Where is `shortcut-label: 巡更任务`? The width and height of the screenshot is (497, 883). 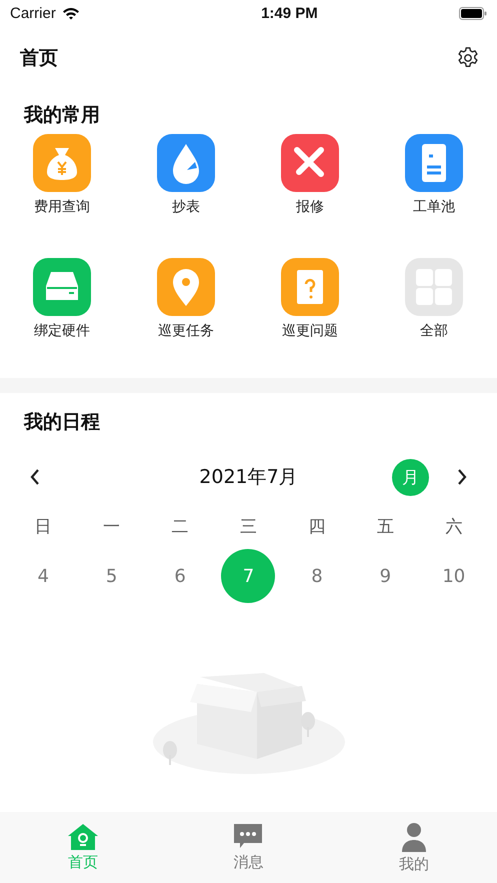
shortcut-label: 巡更任务 is located at coordinates (186, 331).